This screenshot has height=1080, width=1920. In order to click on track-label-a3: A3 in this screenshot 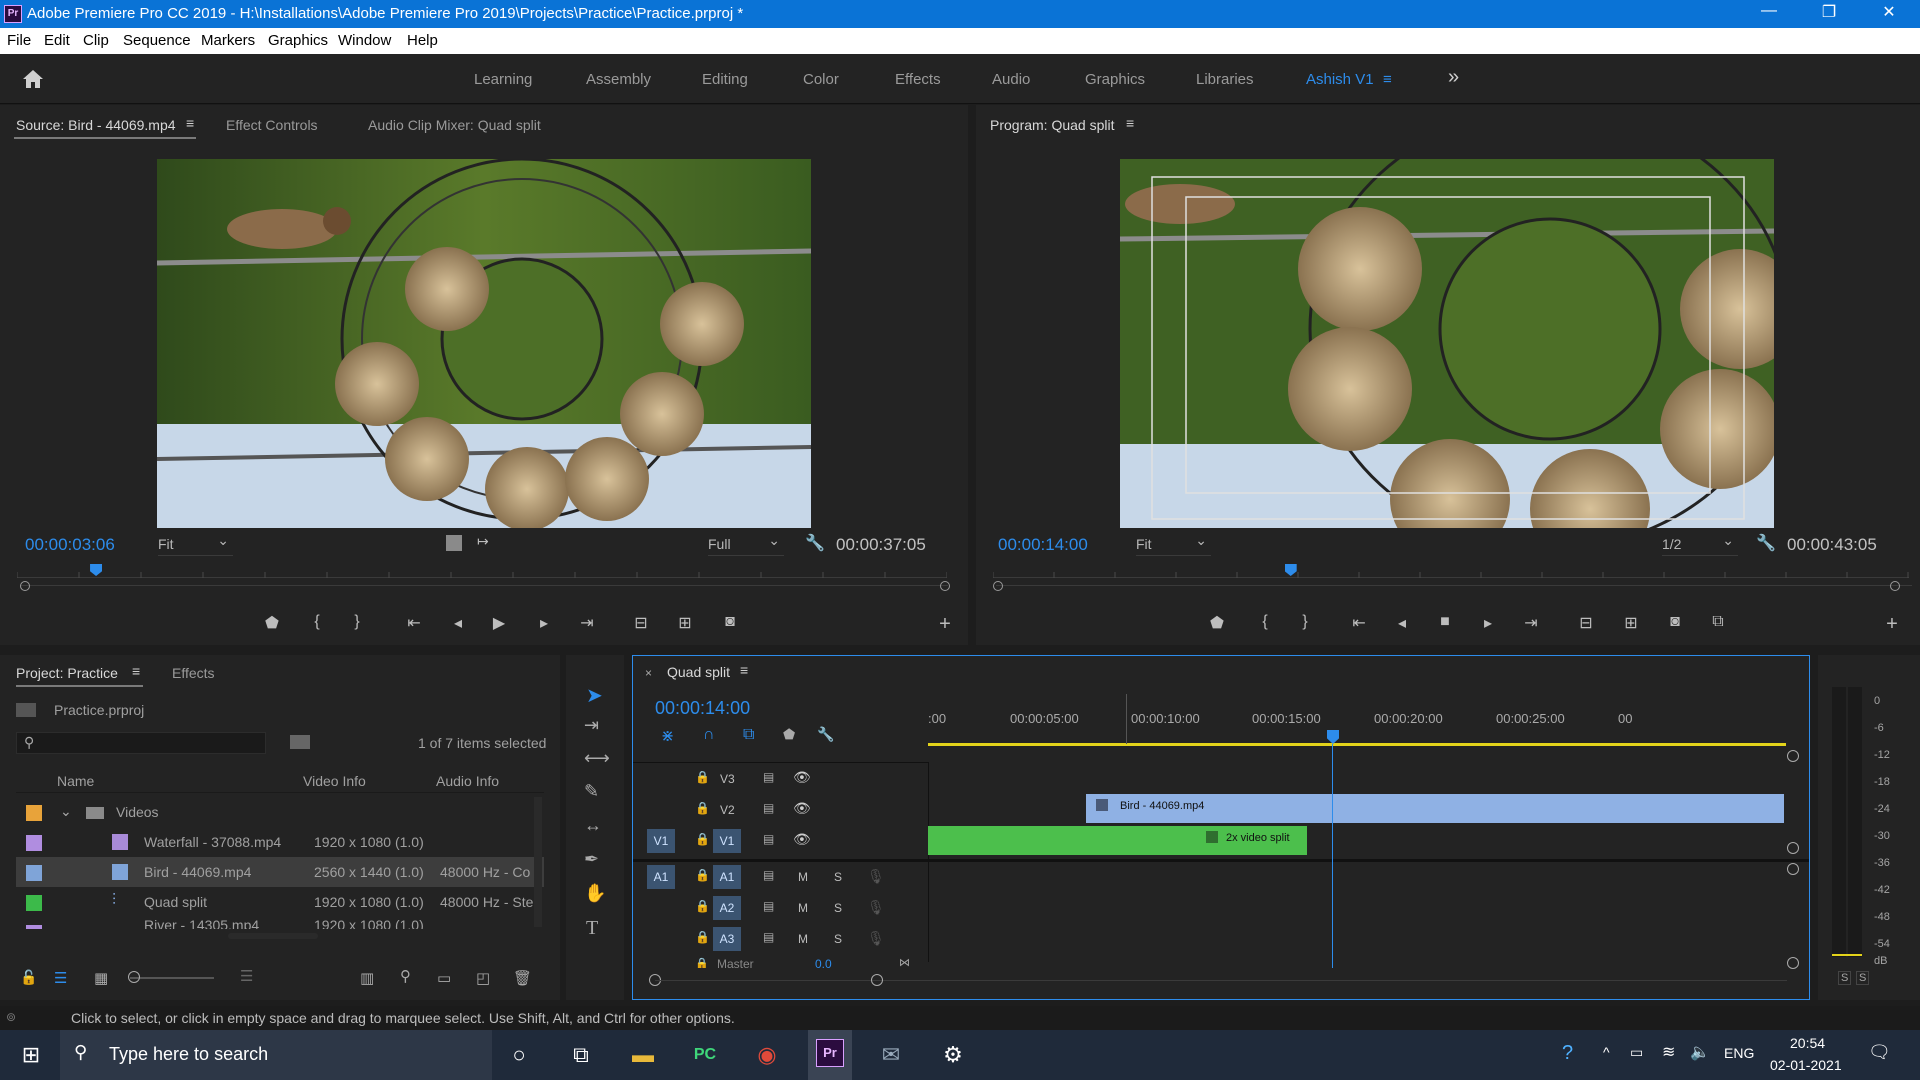, I will do `click(727, 939)`.